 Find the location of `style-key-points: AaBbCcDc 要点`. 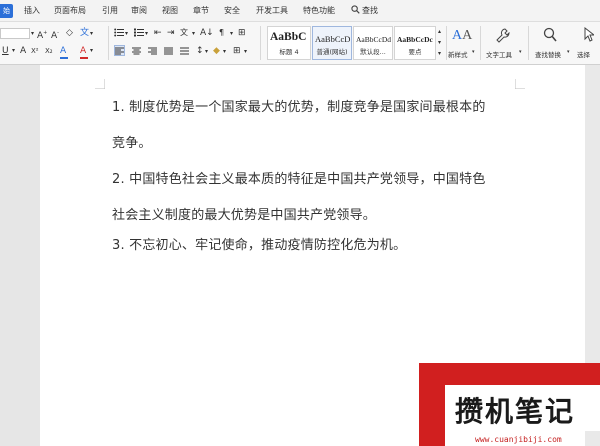

style-key-points: AaBbCcDc 要点 is located at coordinates (415, 43).